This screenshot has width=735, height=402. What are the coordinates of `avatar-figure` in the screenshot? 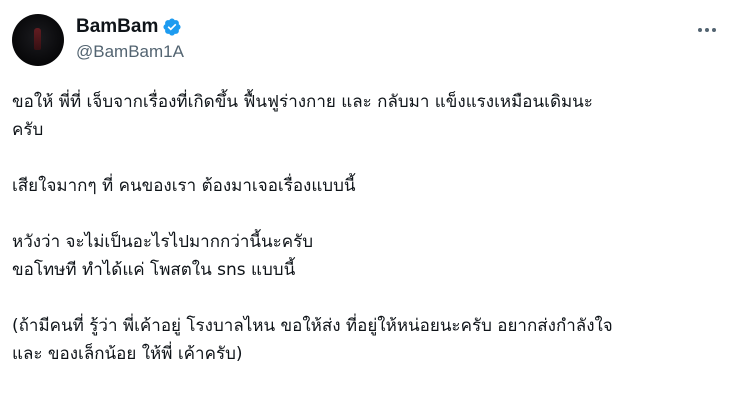 It's located at (37, 39).